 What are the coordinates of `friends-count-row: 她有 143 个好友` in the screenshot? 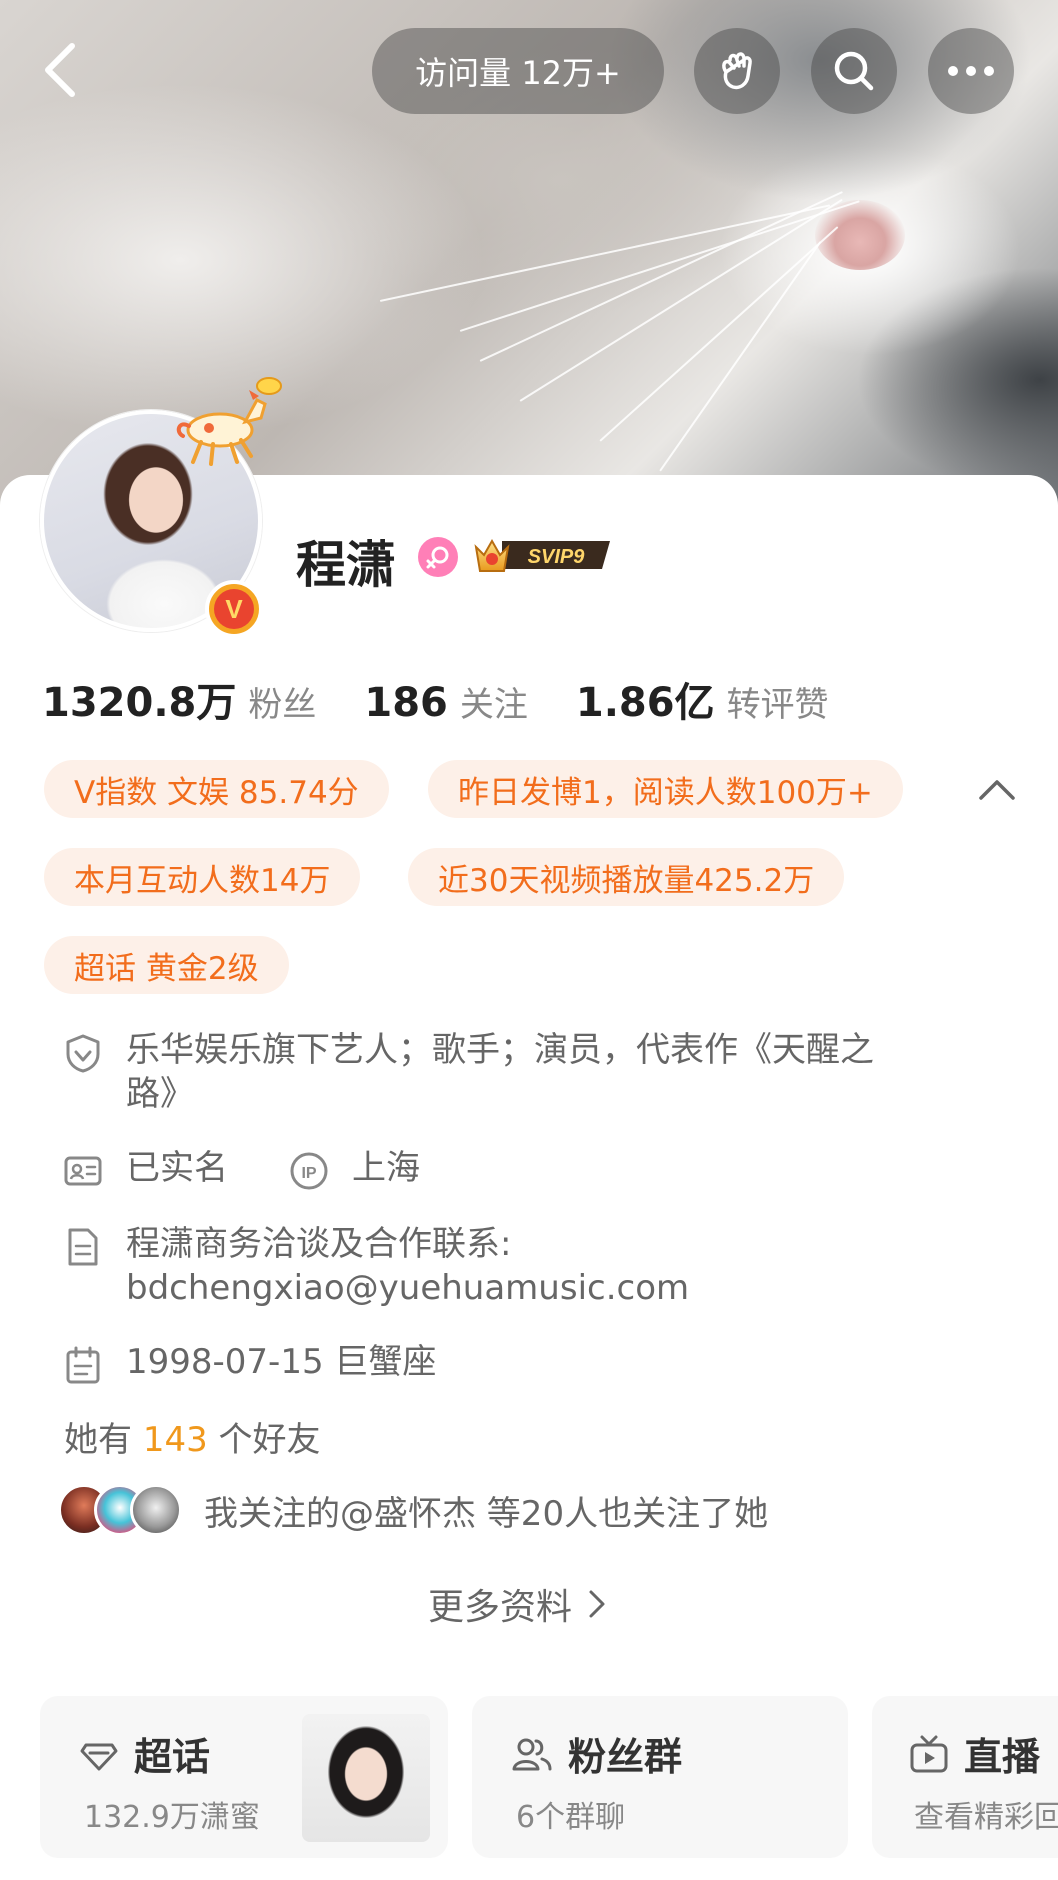 It's located at (192, 1436).